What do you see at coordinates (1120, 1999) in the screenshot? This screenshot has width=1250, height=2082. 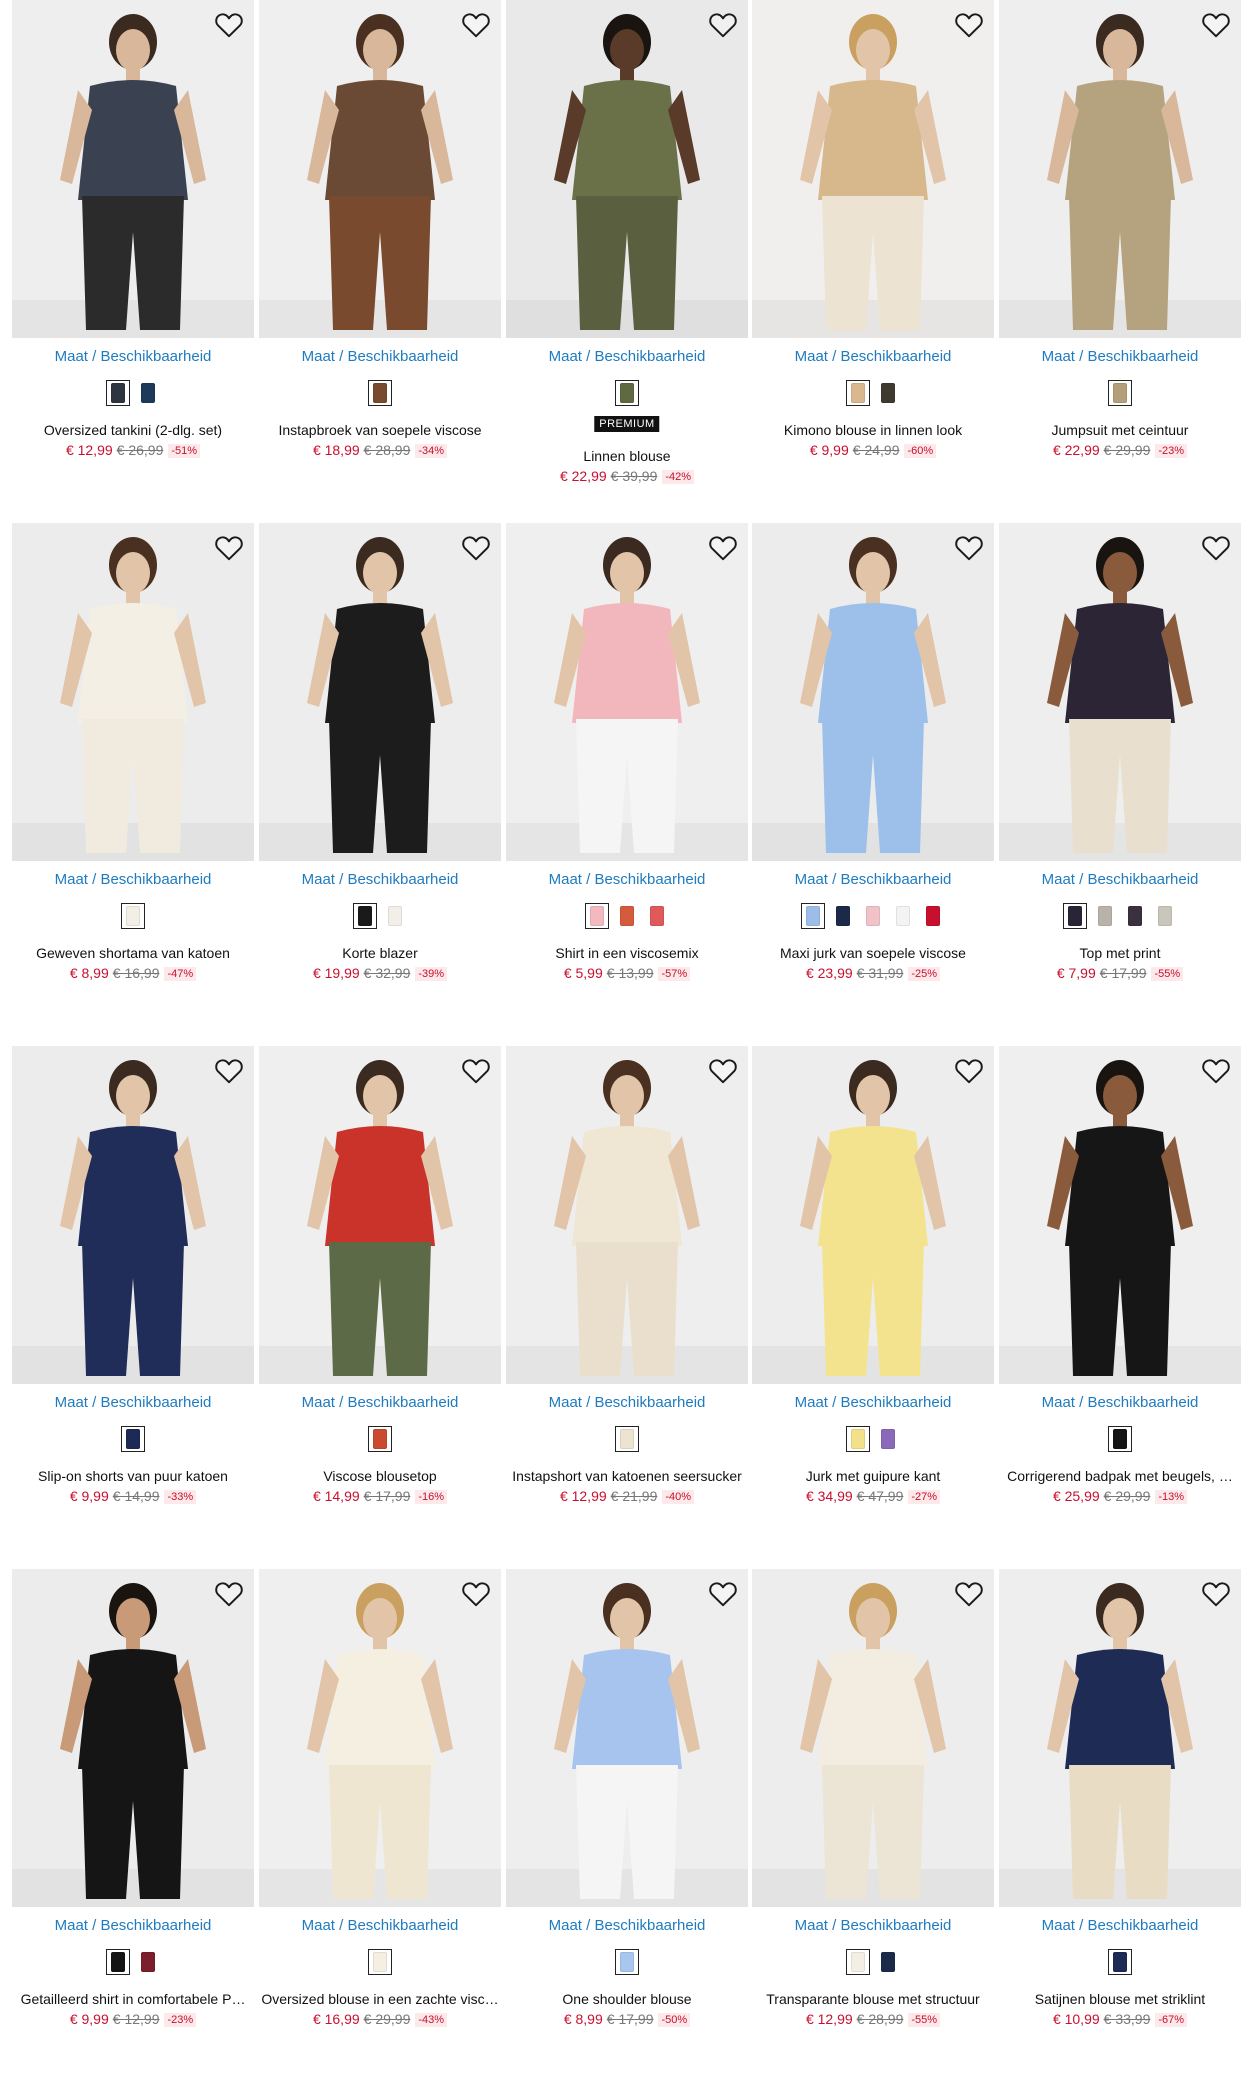 I see `product-name: Satijnen blouse met striklint` at bounding box center [1120, 1999].